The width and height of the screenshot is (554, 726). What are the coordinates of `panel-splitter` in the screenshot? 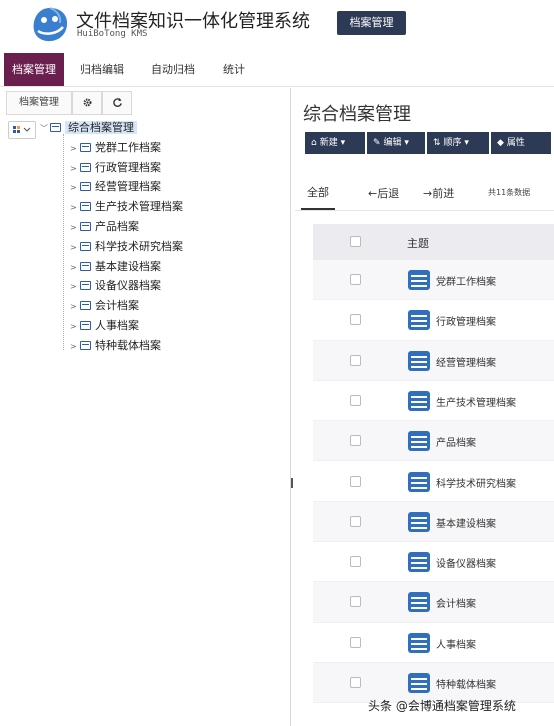 It's located at (292, 482).